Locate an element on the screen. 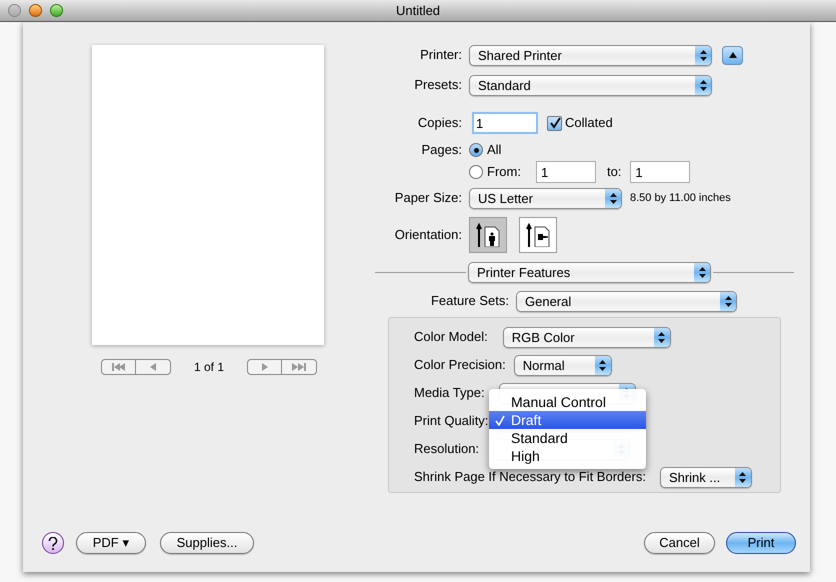 Image resolution: width=836 pixels, height=582 pixels. field-label: Print Quality: is located at coordinates (451, 421).